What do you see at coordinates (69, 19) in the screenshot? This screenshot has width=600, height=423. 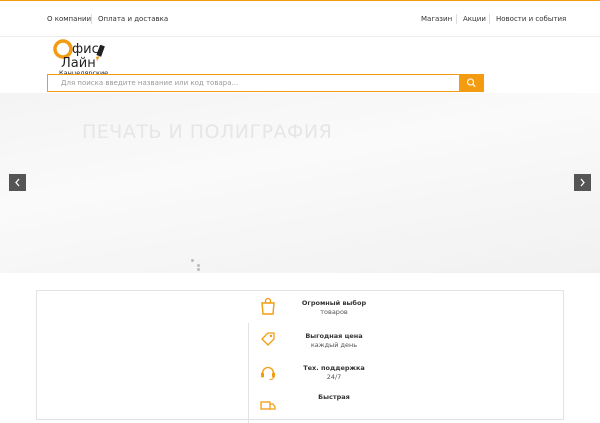 I see `nav-link-about: О компании` at bounding box center [69, 19].